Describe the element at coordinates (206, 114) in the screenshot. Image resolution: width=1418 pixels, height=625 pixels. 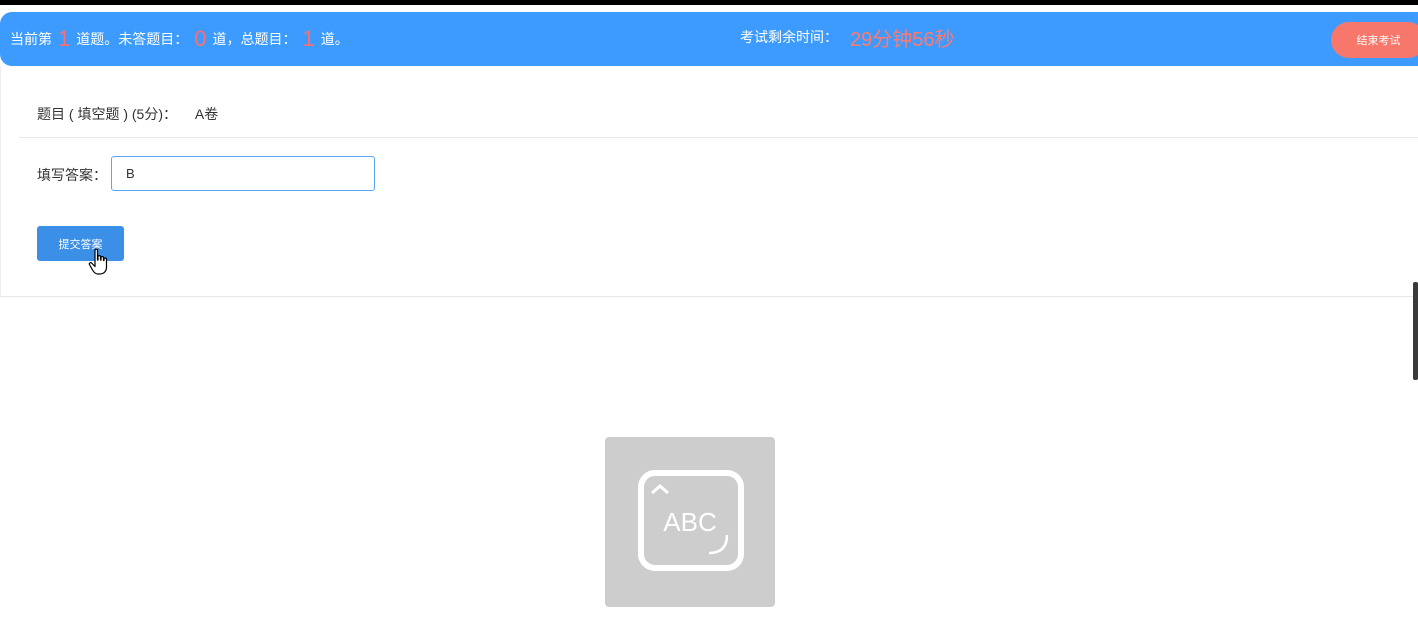
I see `question-content: A卷` at that location.